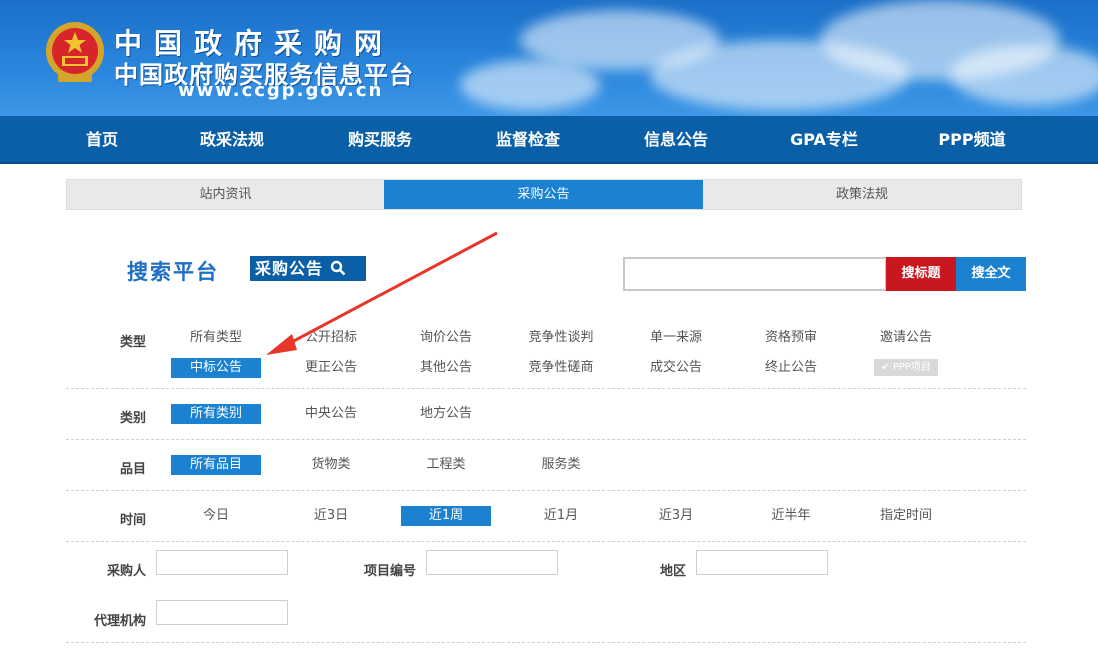 Image resolution: width=1098 pixels, height=657 pixels. What do you see at coordinates (672, 571) in the screenshot?
I see `region-label: 地区` at bounding box center [672, 571].